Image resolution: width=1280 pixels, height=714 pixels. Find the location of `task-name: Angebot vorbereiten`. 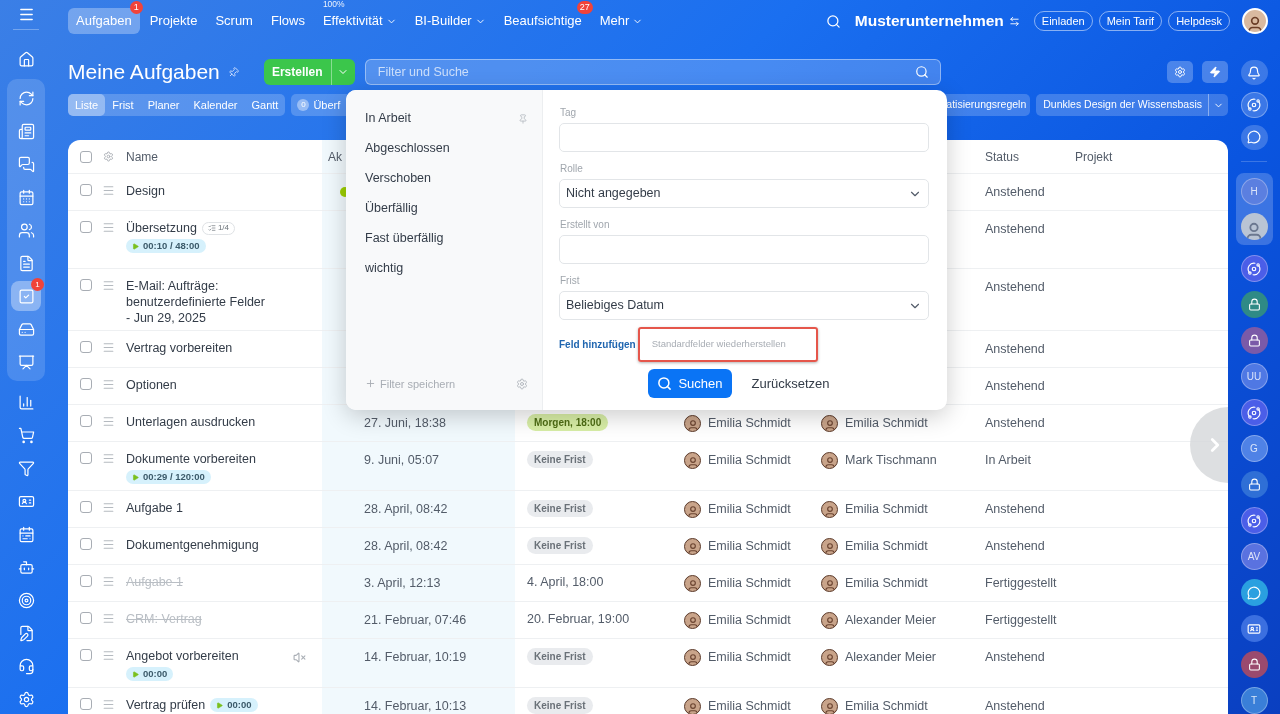

task-name: Angebot vorbereiten is located at coordinates (182, 656).